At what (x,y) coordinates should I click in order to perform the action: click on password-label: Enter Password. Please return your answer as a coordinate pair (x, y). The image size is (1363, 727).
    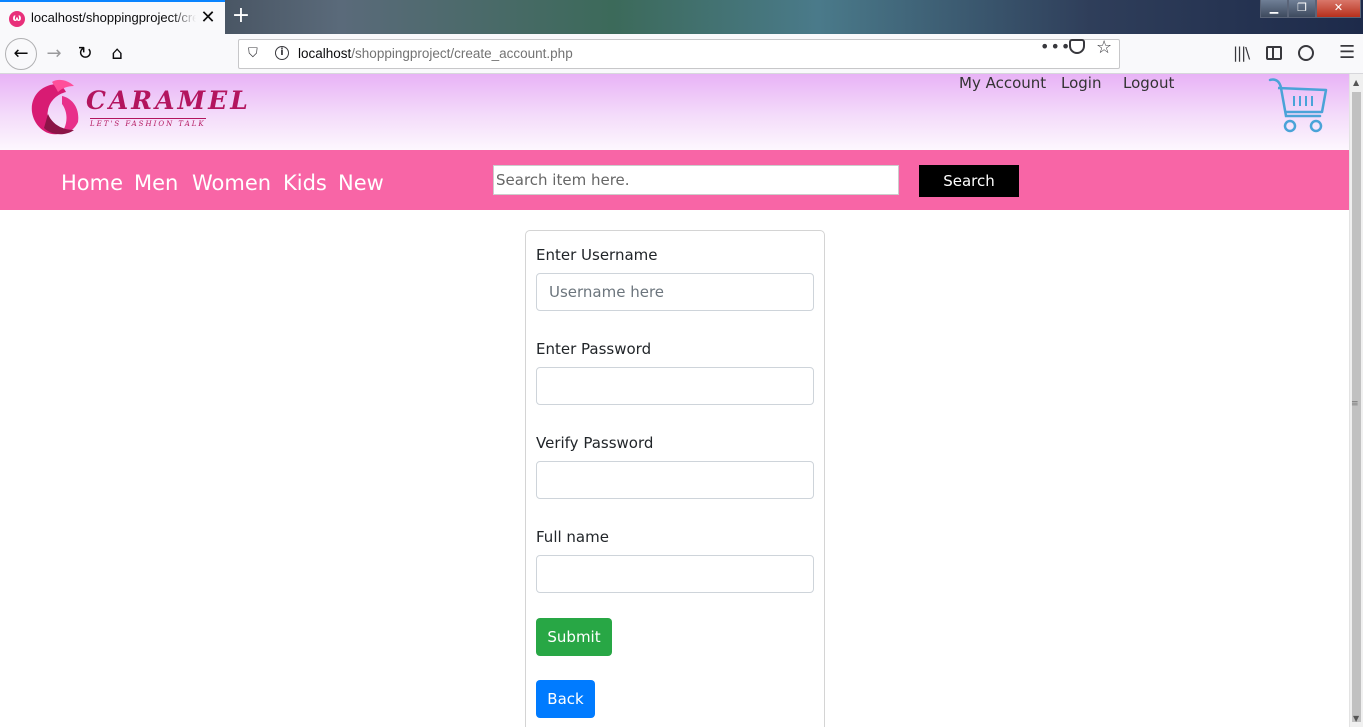
    Looking at the image, I should click on (594, 349).